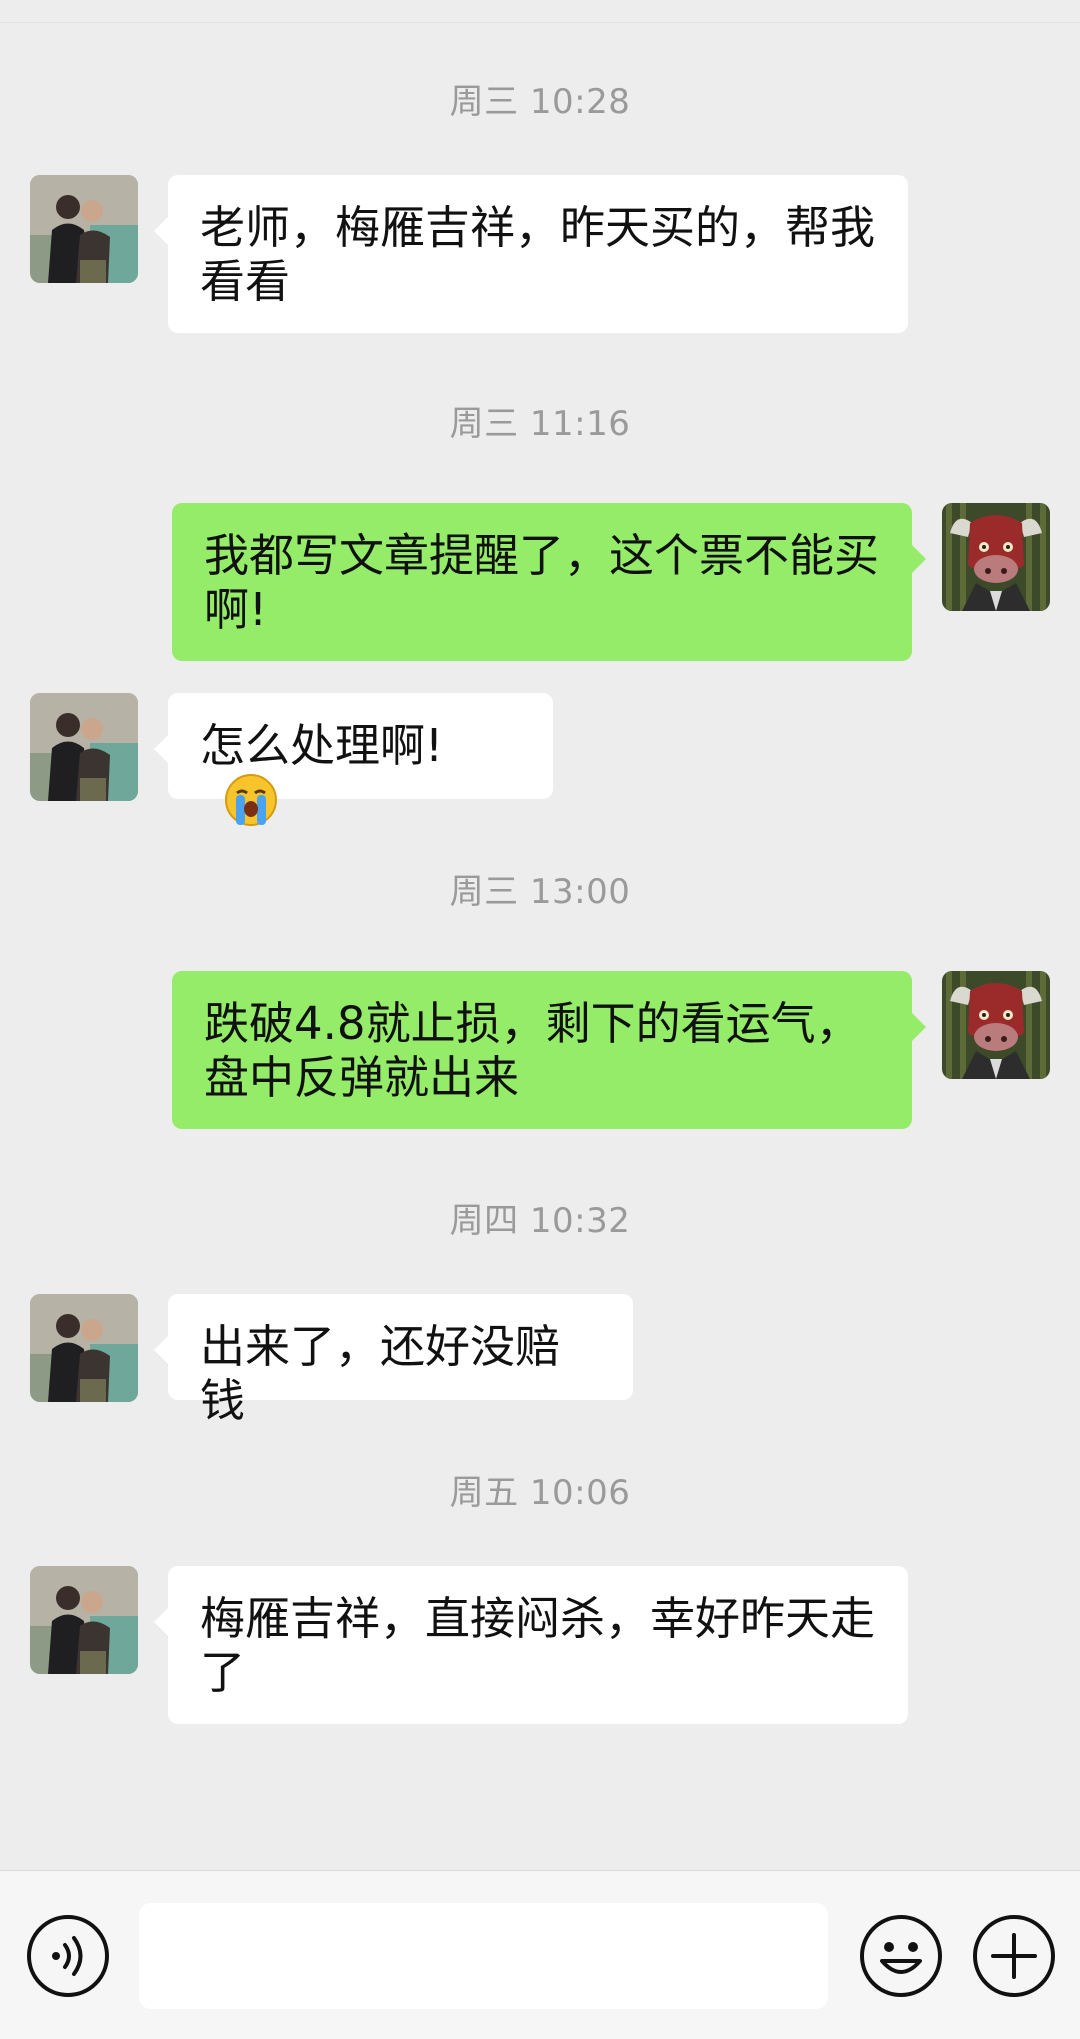 The height and width of the screenshot is (2039, 1080). What do you see at coordinates (380, 1373) in the screenshot?
I see `message-text: 出来了，还好没赔钱` at bounding box center [380, 1373].